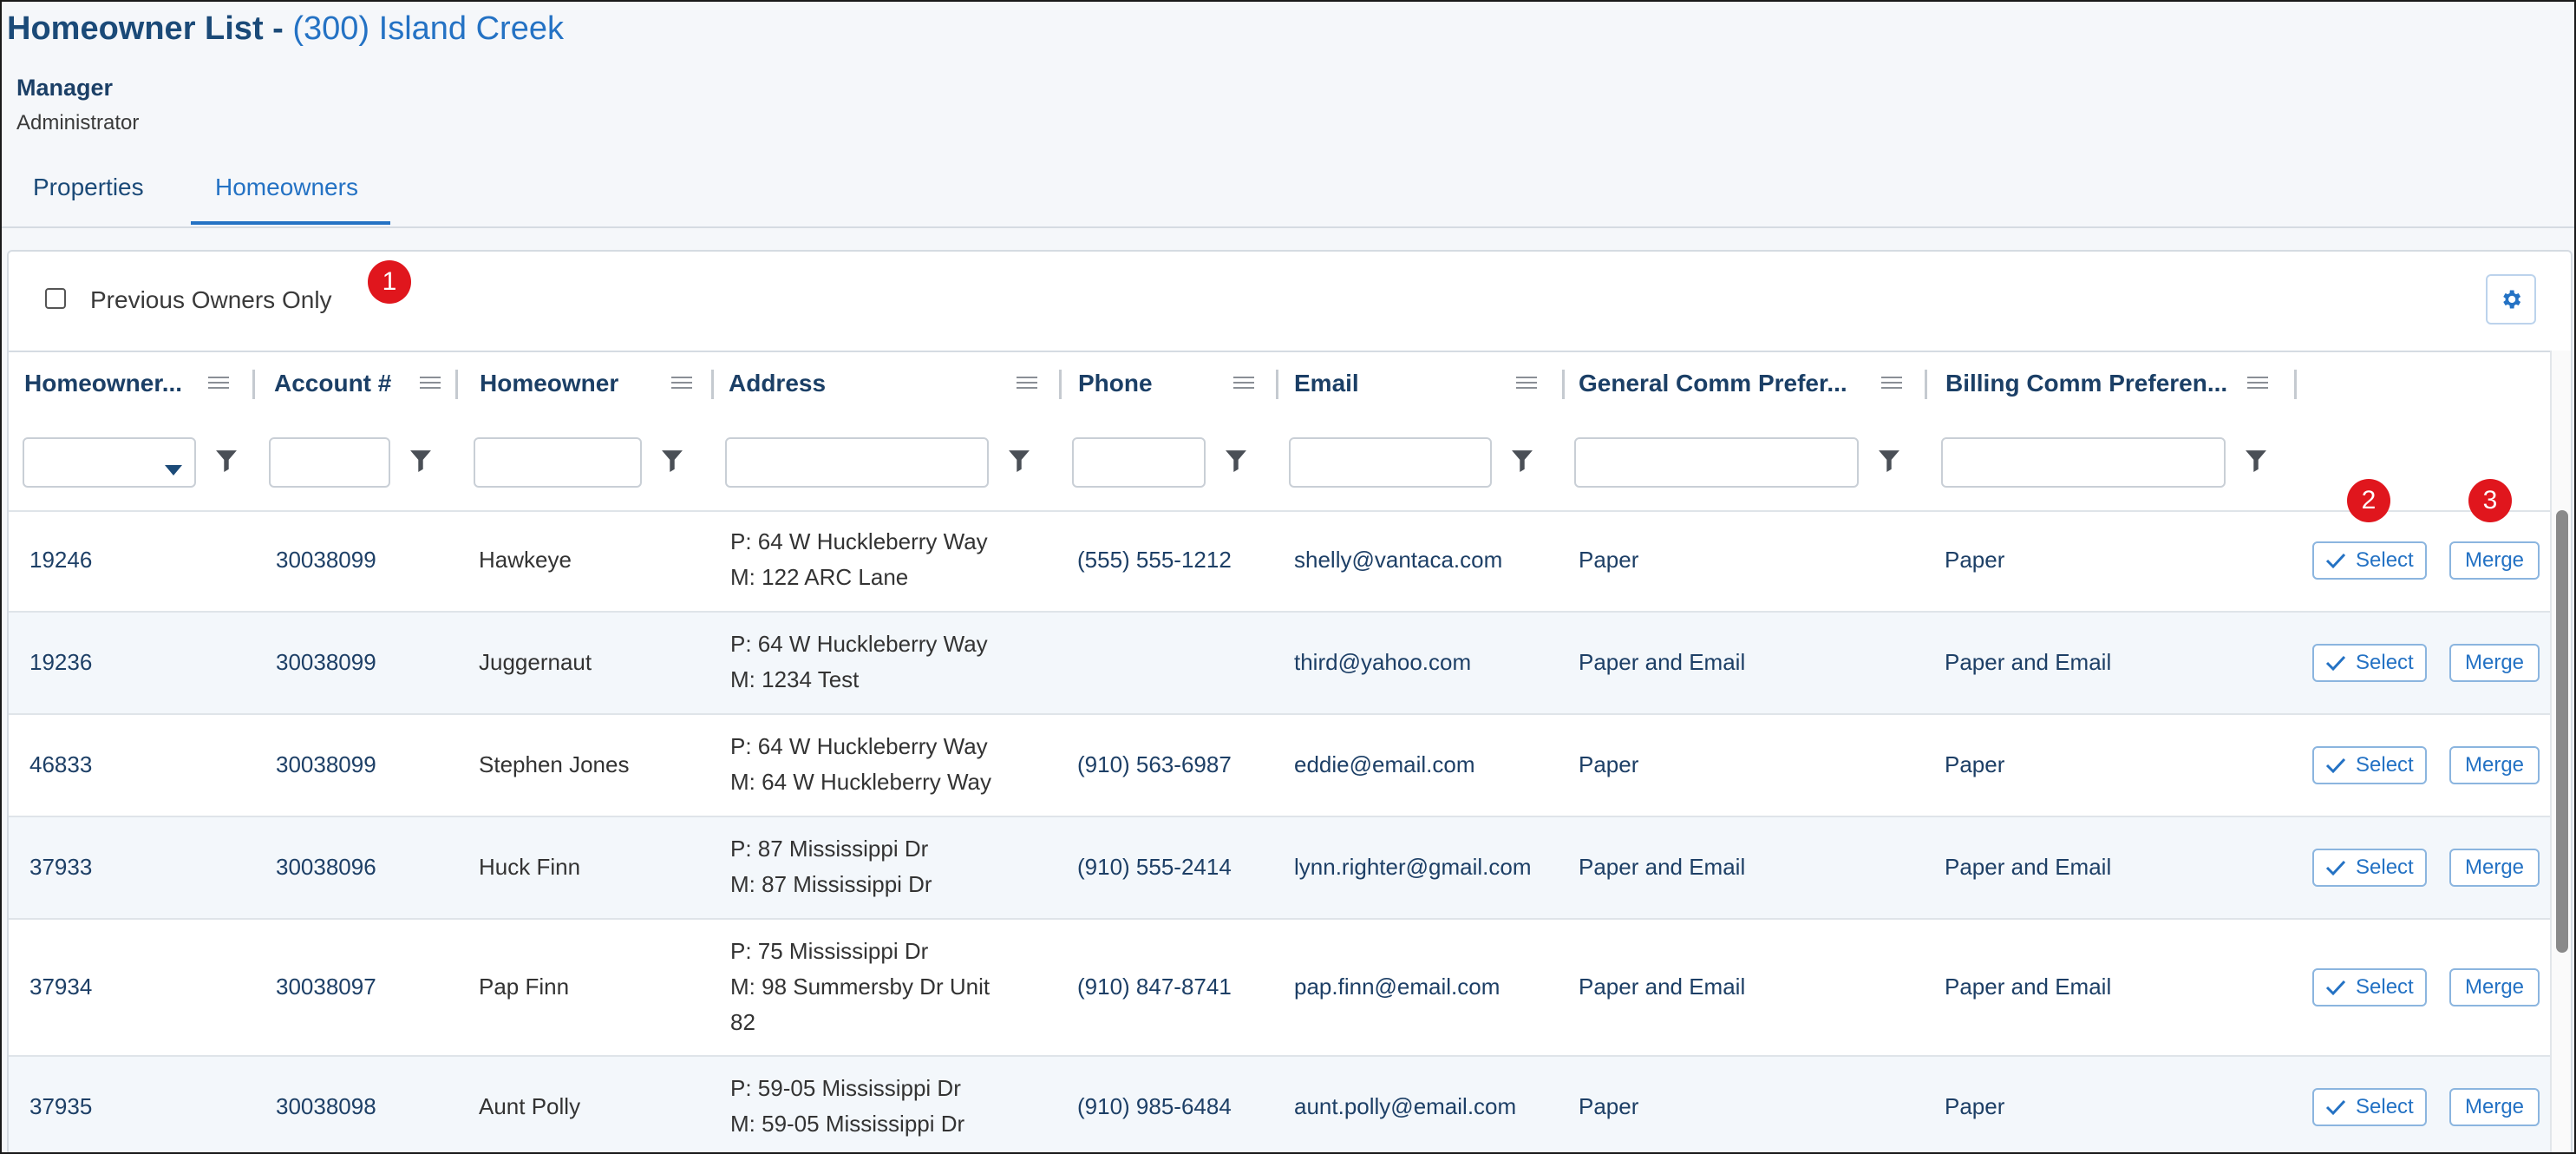 This screenshot has width=2576, height=1154. What do you see at coordinates (1405, 1106) in the screenshot?
I see `email-cell: aunt.polly@email.com` at bounding box center [1405, 1106].